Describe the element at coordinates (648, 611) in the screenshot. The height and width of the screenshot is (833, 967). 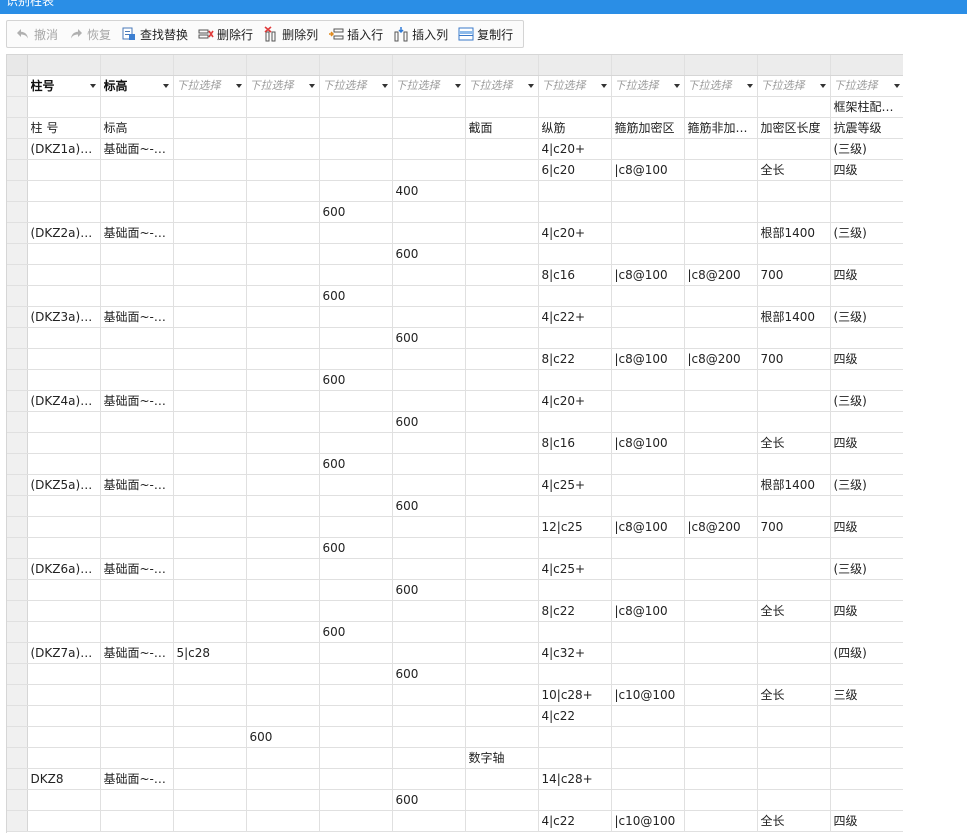
I see `table-cell: |c8@100` at that location.